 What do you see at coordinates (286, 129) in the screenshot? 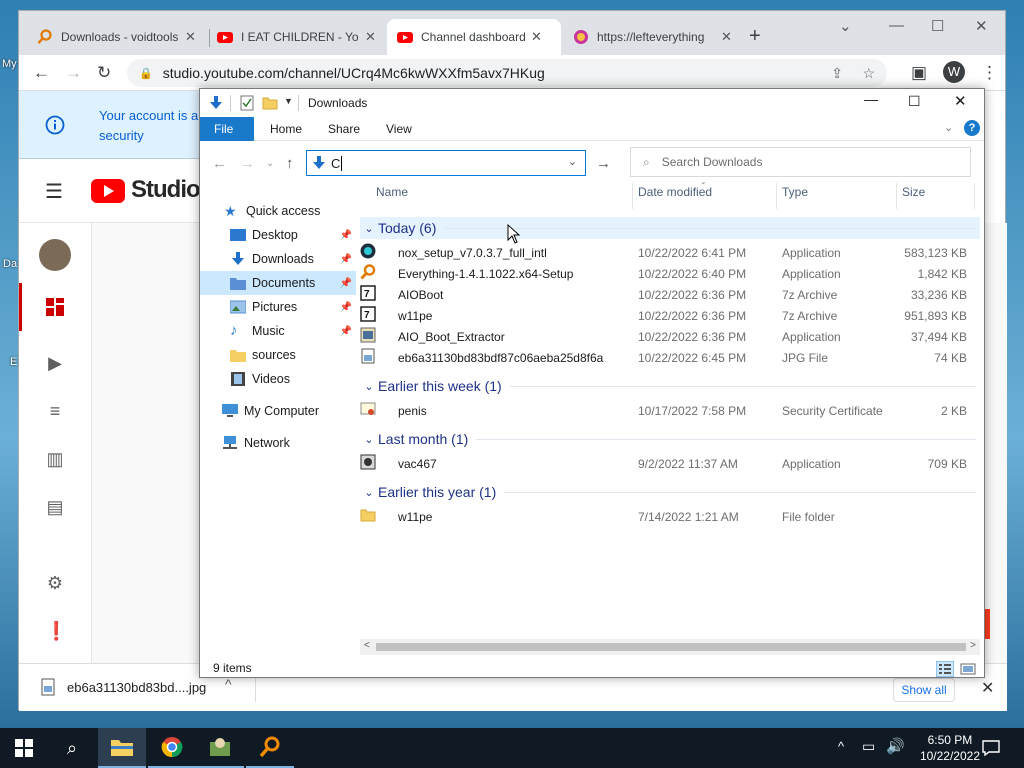
I see `ribbon-tab-home: Home` at bounding box center [286, 129].